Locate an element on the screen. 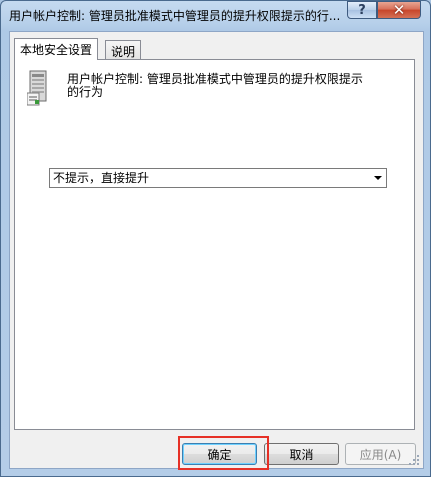  ok-button: 确定 is located at coordinates (219, 454).